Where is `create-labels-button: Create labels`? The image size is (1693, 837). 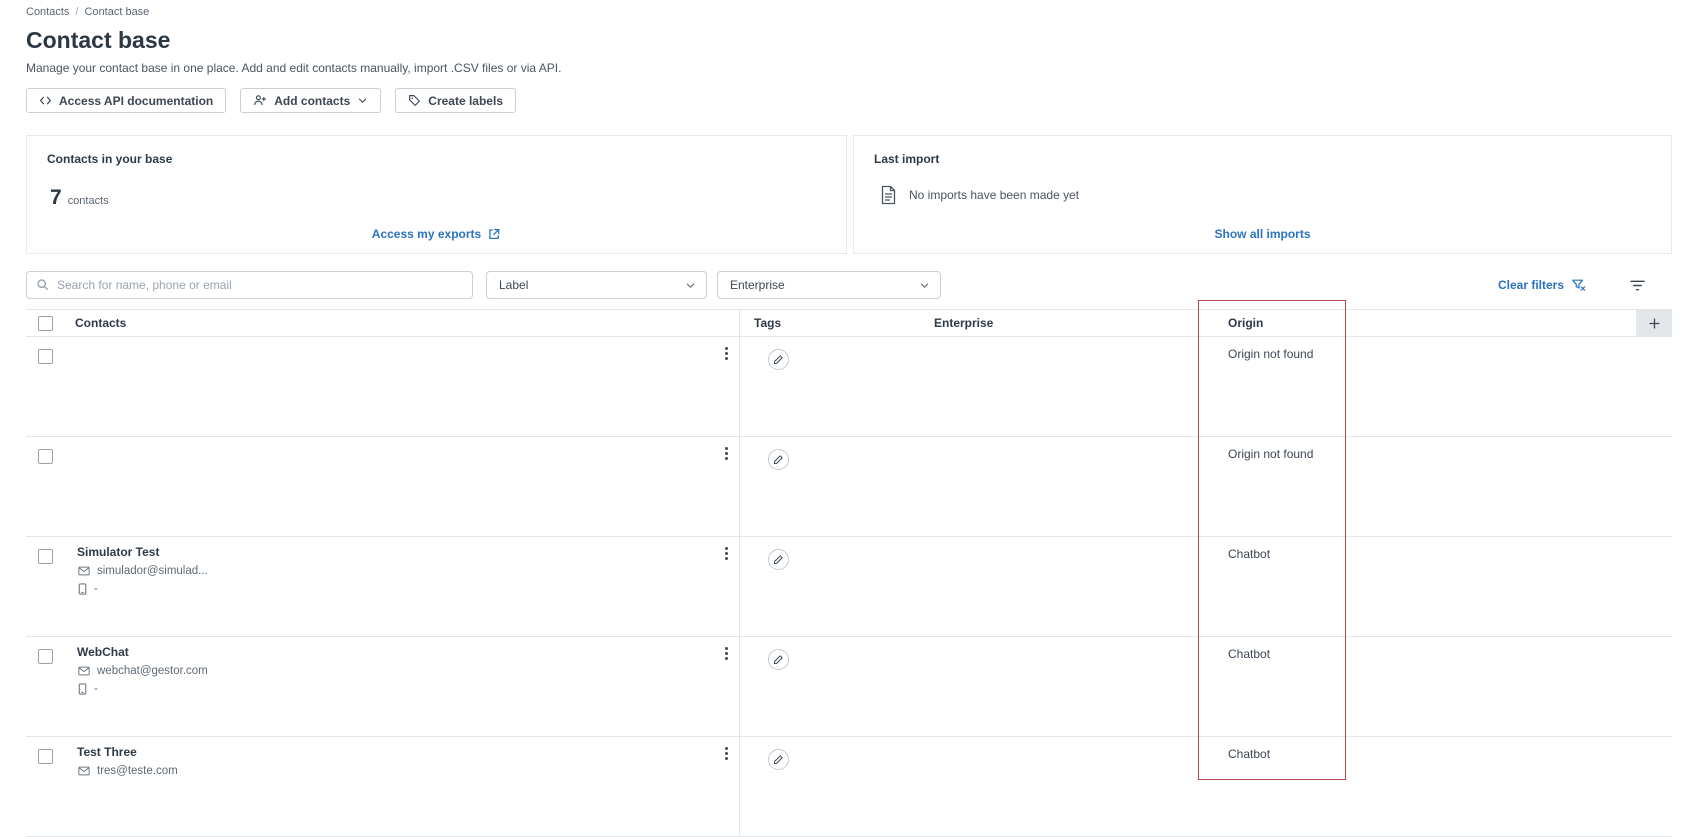
create-labels-button: Create labels is located at coordinates (455, 100).